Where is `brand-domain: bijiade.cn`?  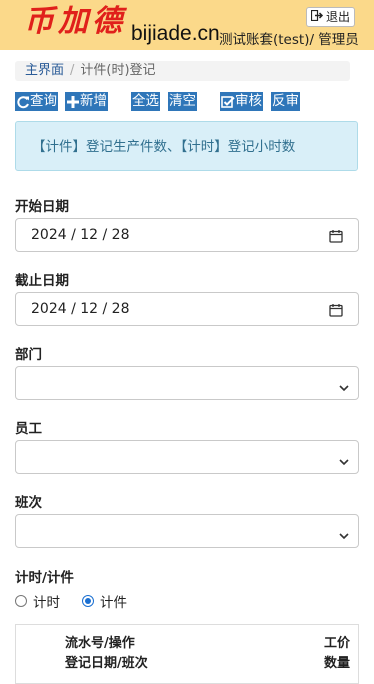 brand-domain: bijiade.cn is located at coordinates (175, 33).